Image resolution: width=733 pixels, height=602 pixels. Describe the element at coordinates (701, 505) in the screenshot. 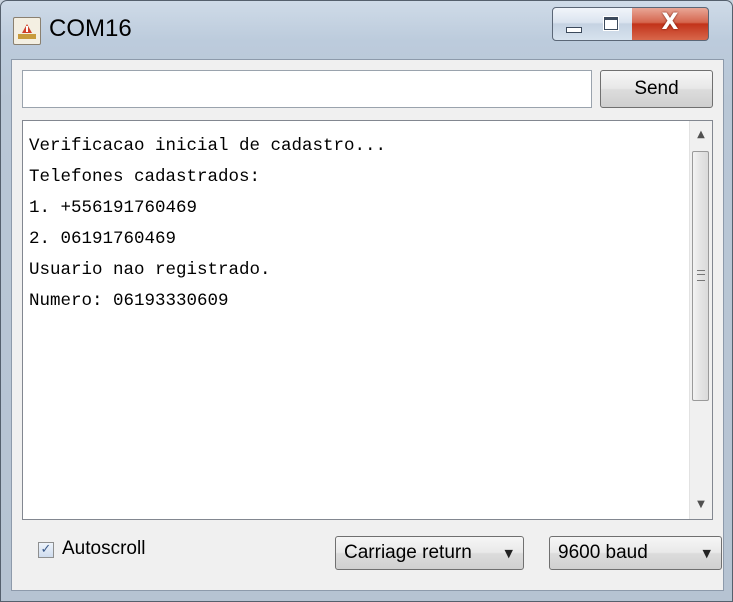

I see `scroll-down-icon: ▼` at that location.